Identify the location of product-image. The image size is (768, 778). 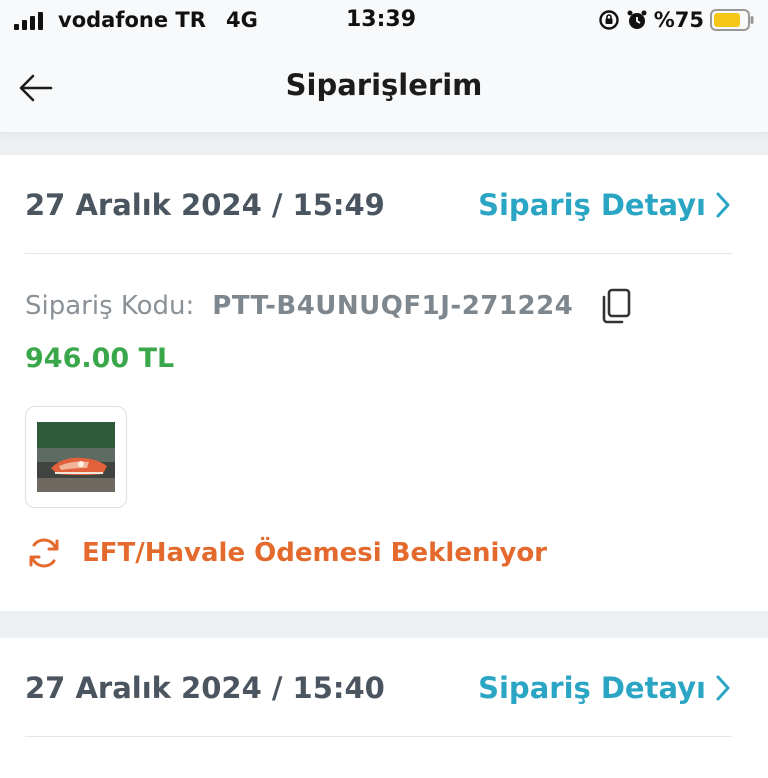
(76, 457).